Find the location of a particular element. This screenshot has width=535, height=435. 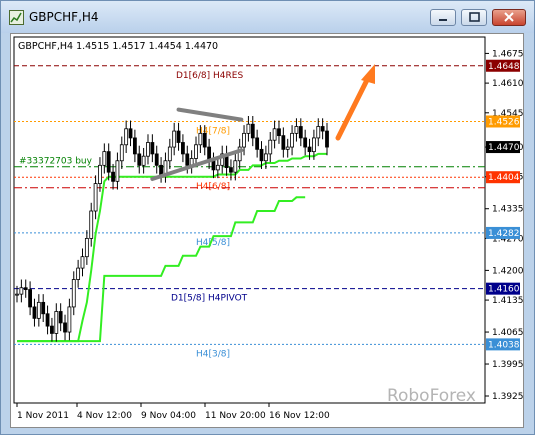

maximize-icon is located at coordinates (474, 17).